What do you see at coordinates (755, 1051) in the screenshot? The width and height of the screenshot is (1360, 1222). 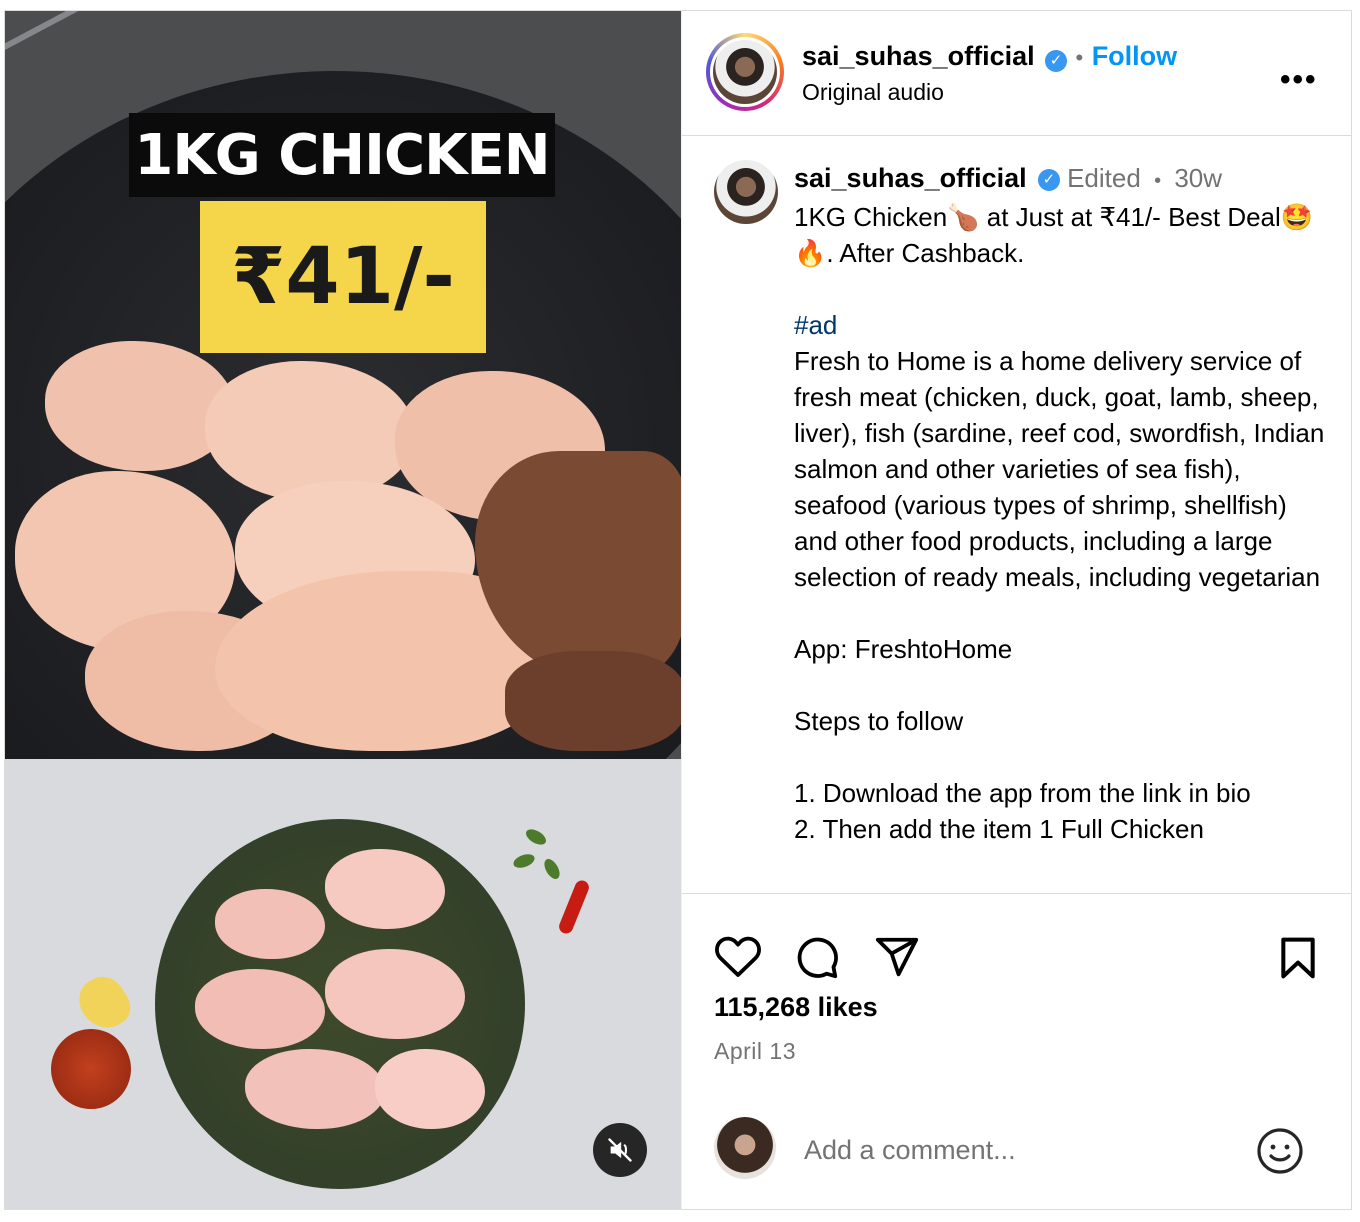 I see `post-date: April 13` at bounding box center [755, 1051].